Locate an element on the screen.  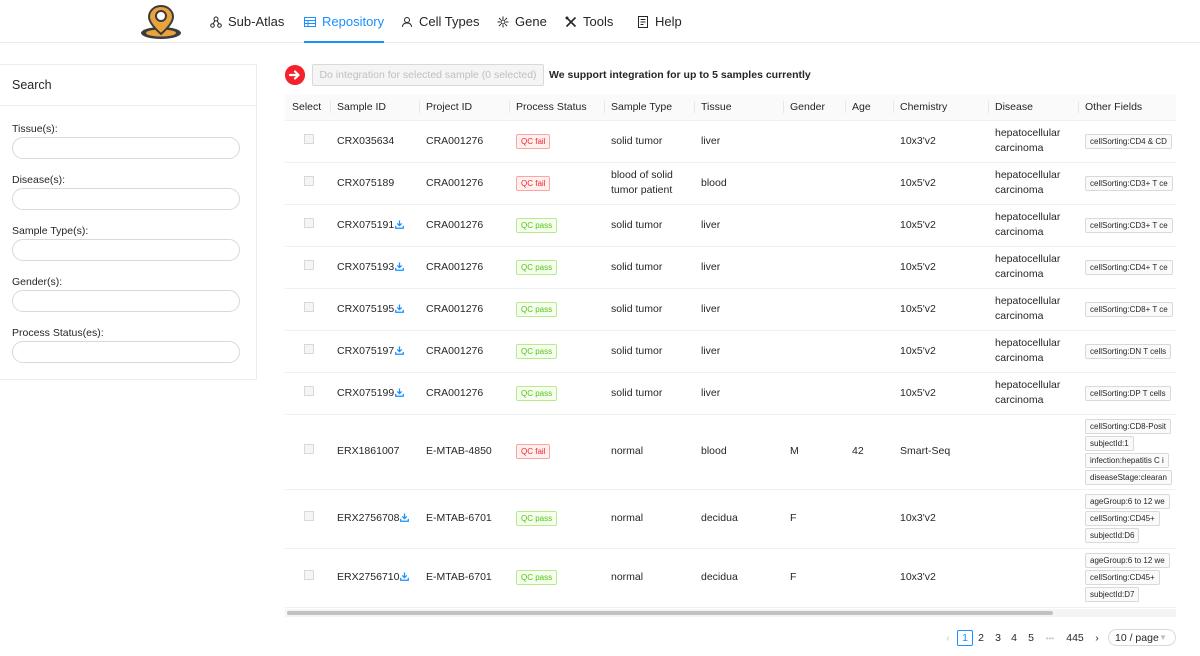
sample-id: CRX075197 is located at coordinates (365, 351).